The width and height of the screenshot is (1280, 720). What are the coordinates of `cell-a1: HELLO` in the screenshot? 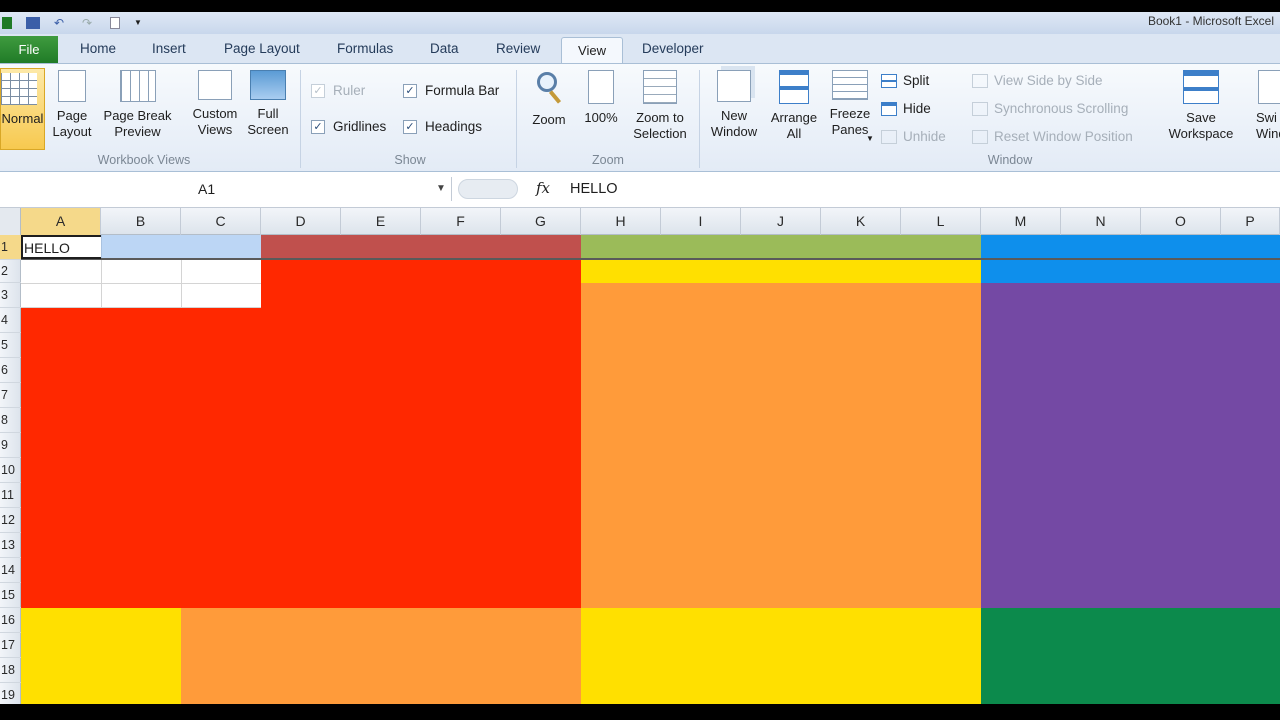 It's located at (61, 247).